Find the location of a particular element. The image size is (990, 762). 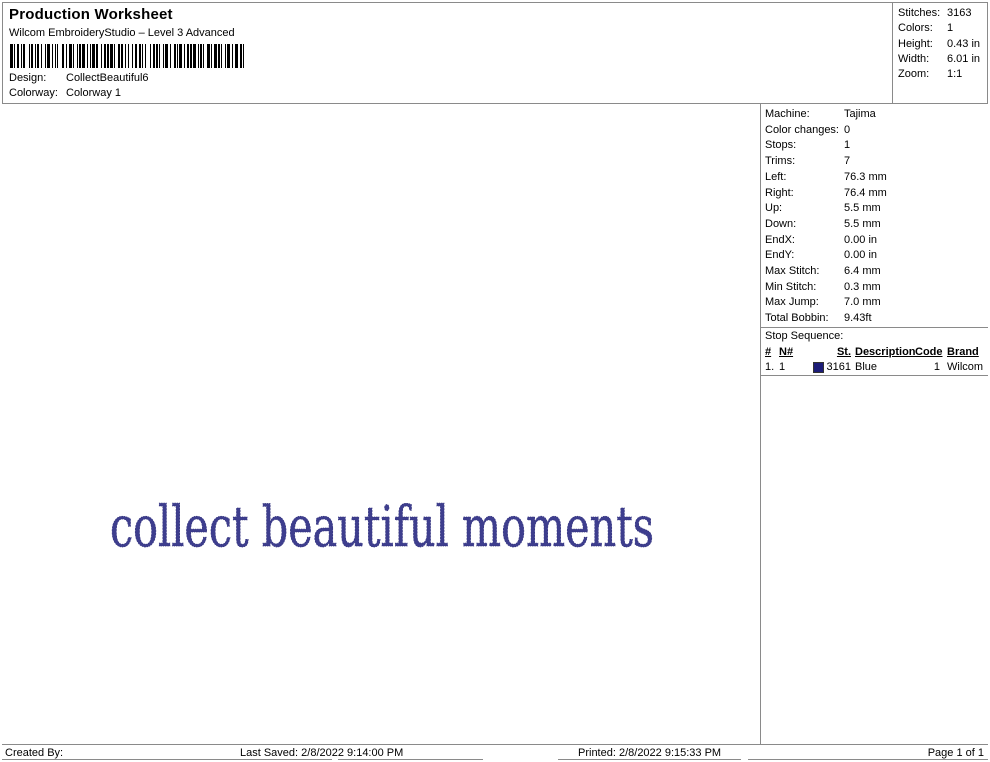

info-row: Color changes: 0 is located at coordinates (874, 131).